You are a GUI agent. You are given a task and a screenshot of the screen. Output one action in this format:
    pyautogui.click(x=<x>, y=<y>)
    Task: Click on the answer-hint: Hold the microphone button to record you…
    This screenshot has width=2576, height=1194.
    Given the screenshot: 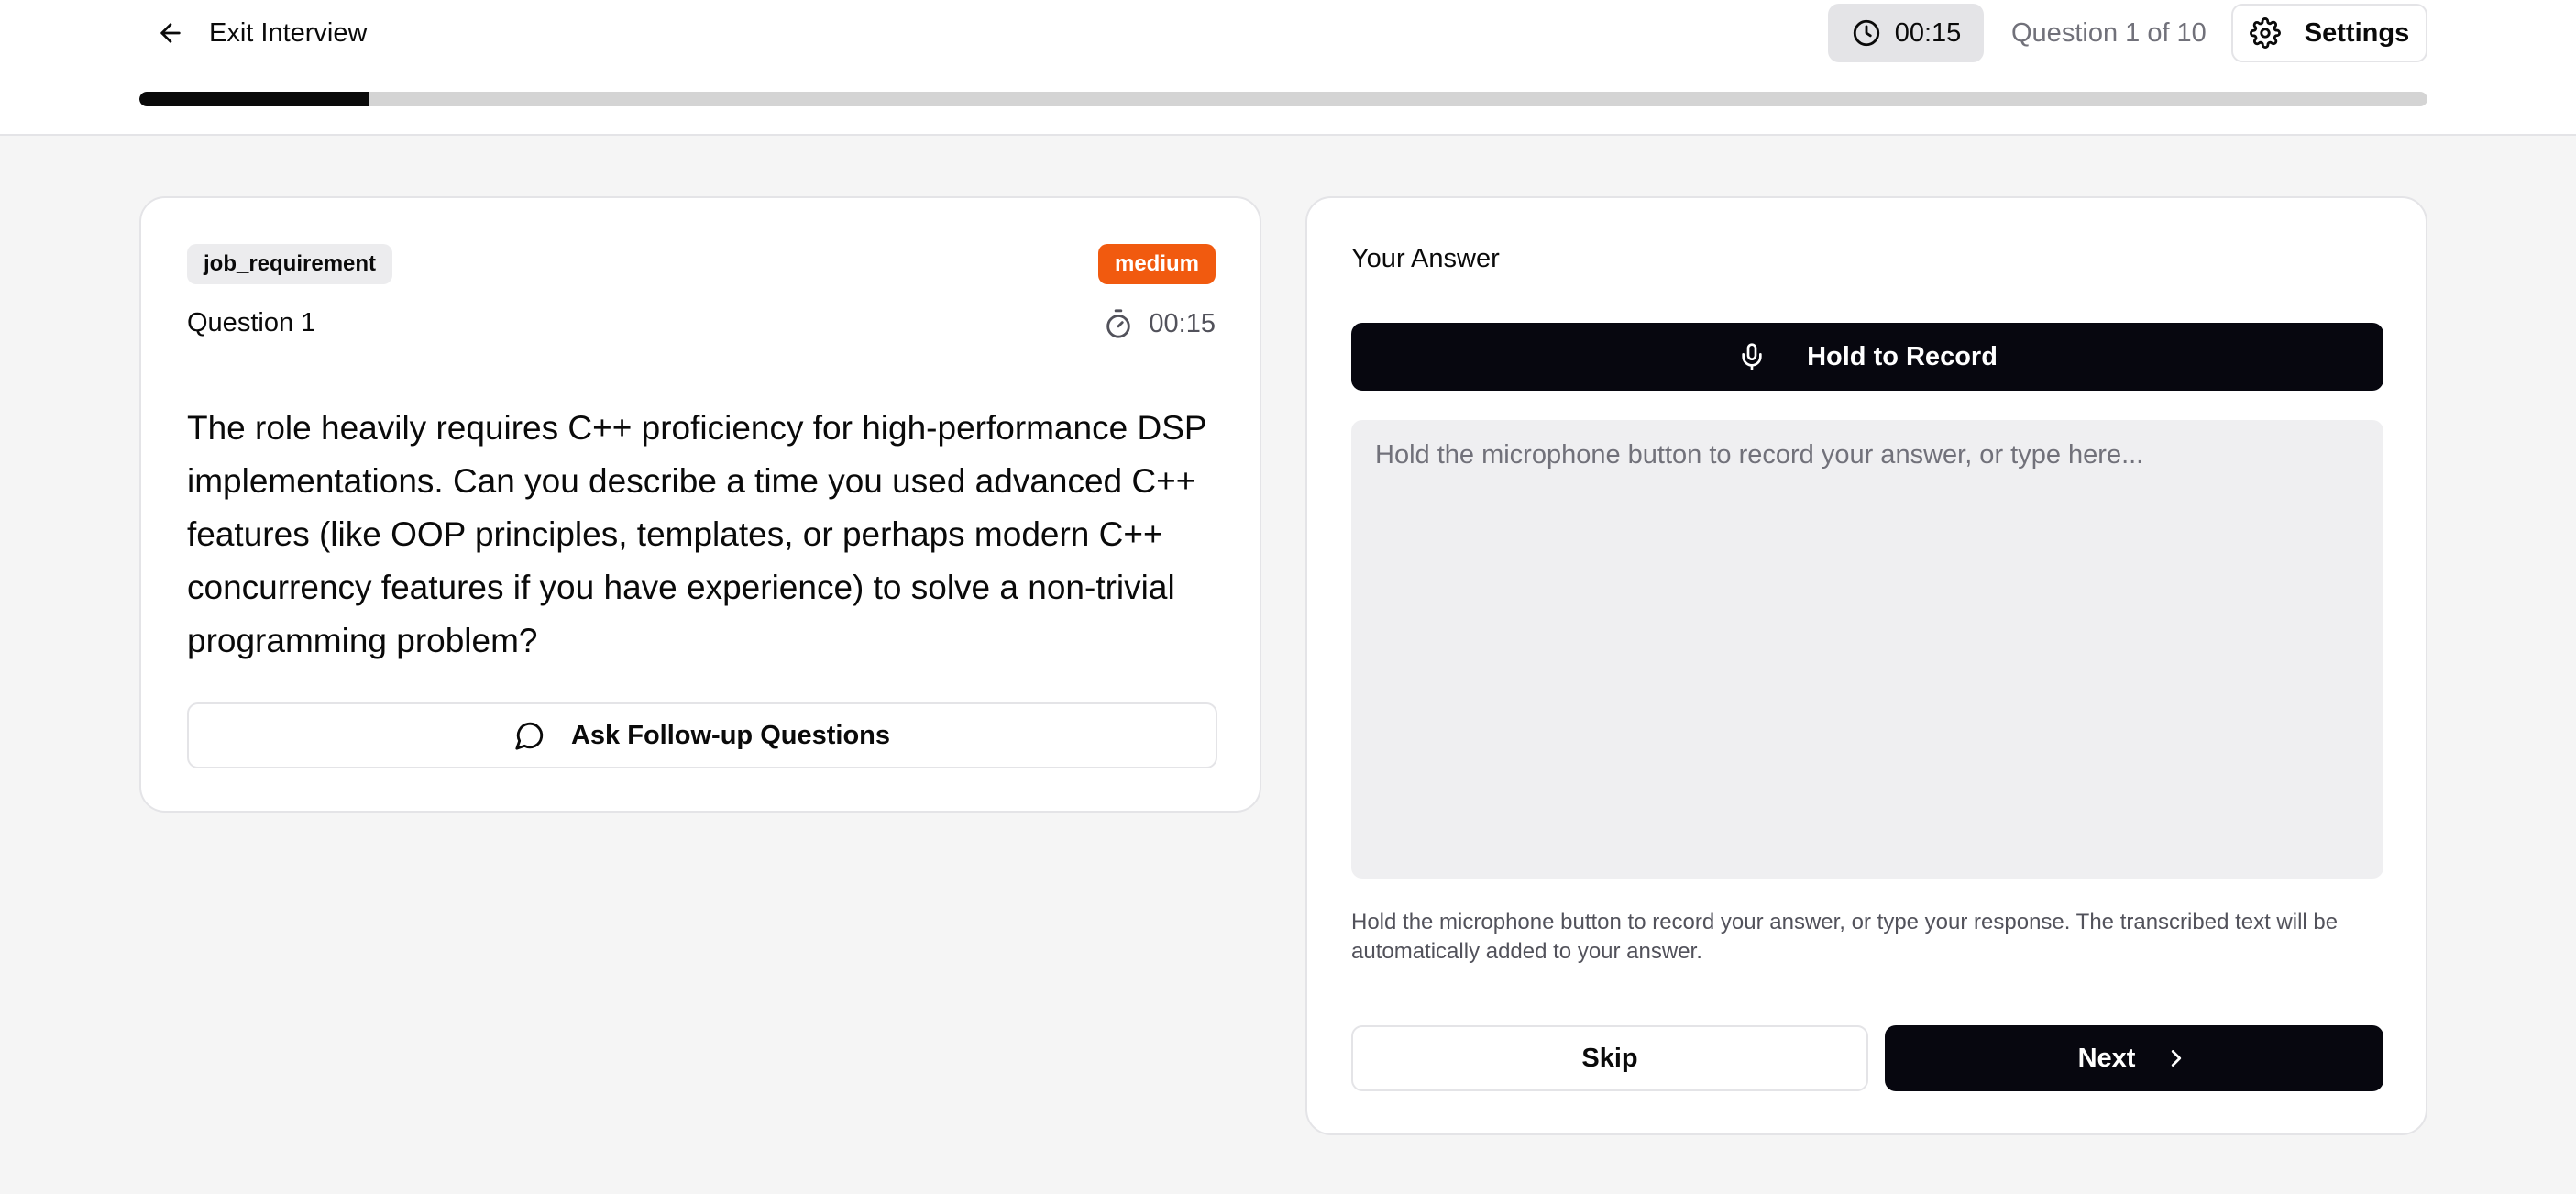 What is the action you would take?
    pyautogui.click(x=1845, y=937)
    